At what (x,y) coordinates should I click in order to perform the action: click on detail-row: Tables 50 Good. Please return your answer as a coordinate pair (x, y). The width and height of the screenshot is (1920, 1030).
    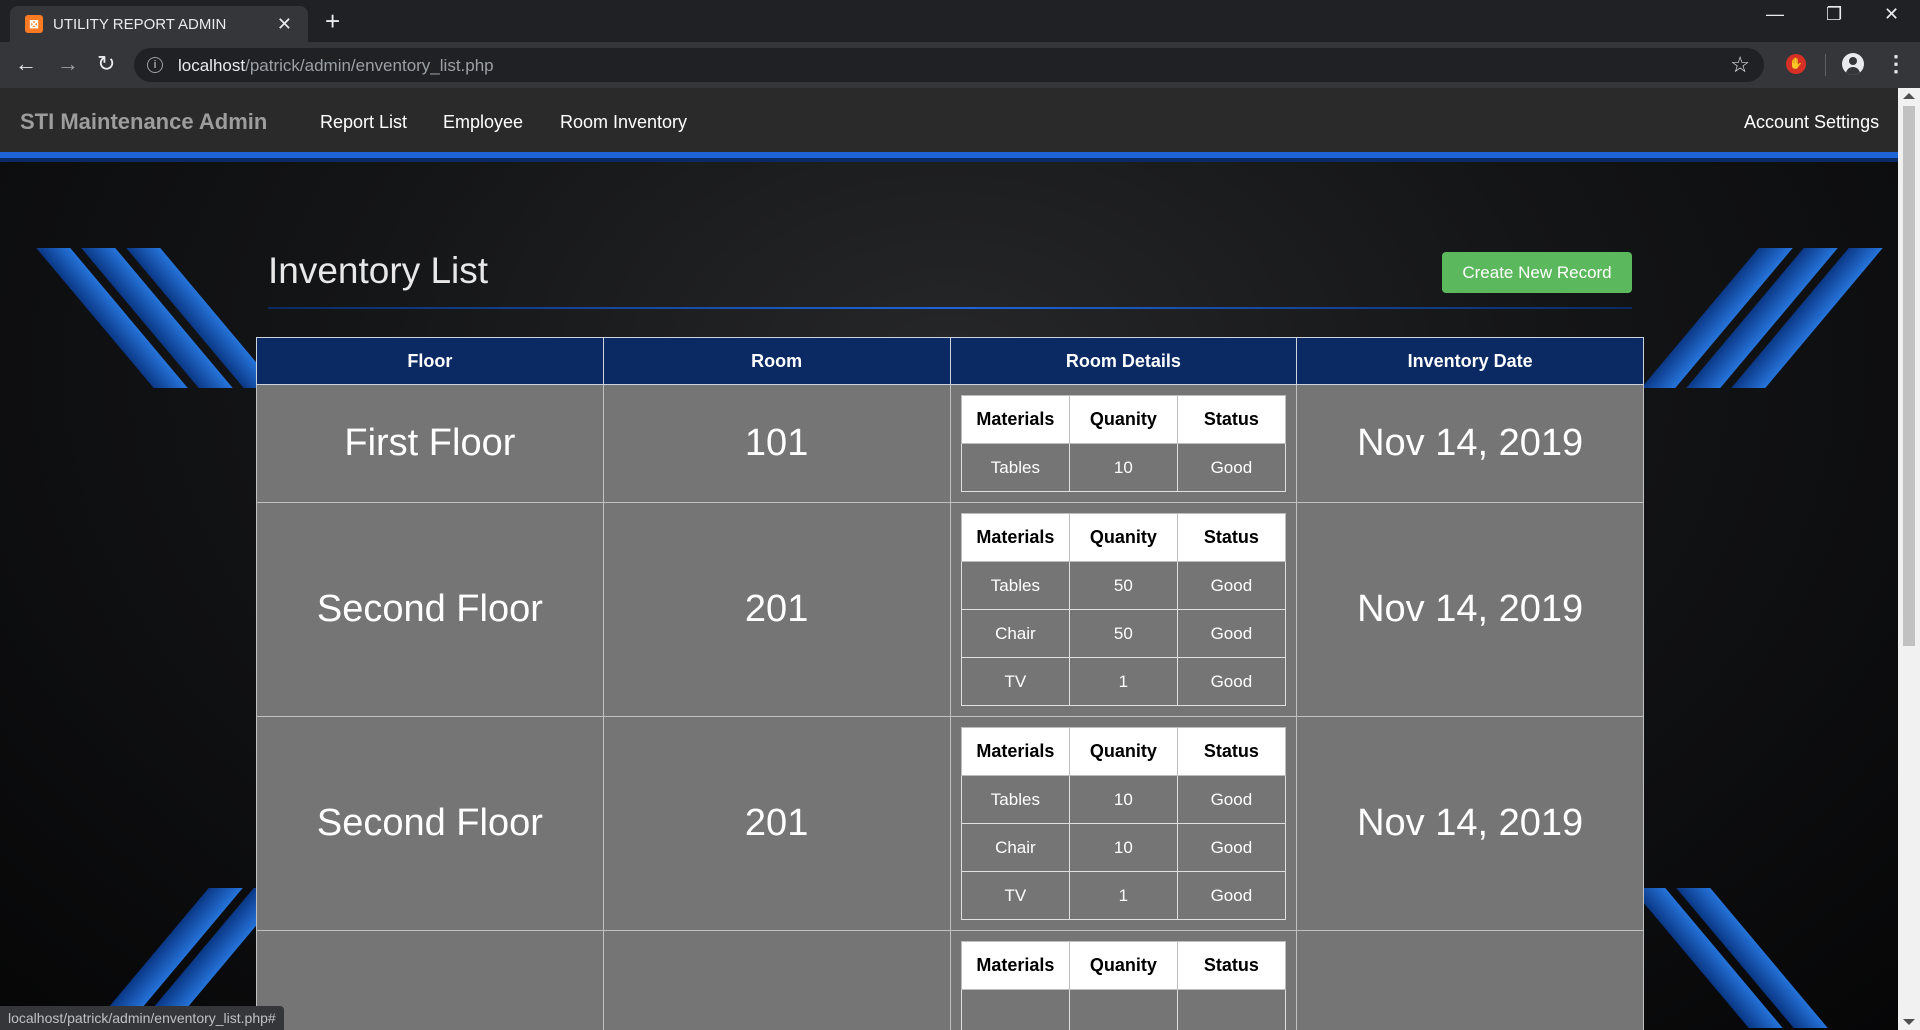
    Looking at the image, I should click on (1123, 585).